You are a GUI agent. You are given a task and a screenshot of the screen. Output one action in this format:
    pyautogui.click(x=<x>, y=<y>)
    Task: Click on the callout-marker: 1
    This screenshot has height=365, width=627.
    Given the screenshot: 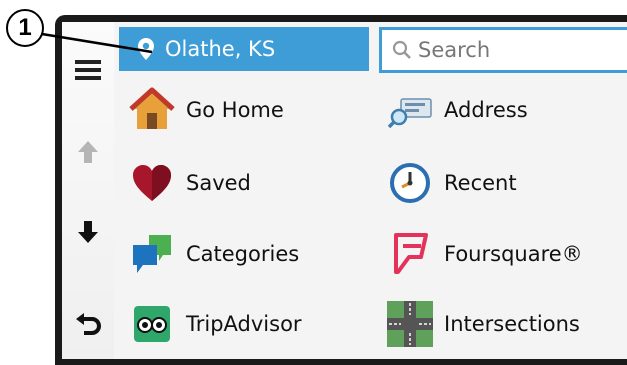 What is the action you would take?
    pyautogui.click(x=25, y=28)
    